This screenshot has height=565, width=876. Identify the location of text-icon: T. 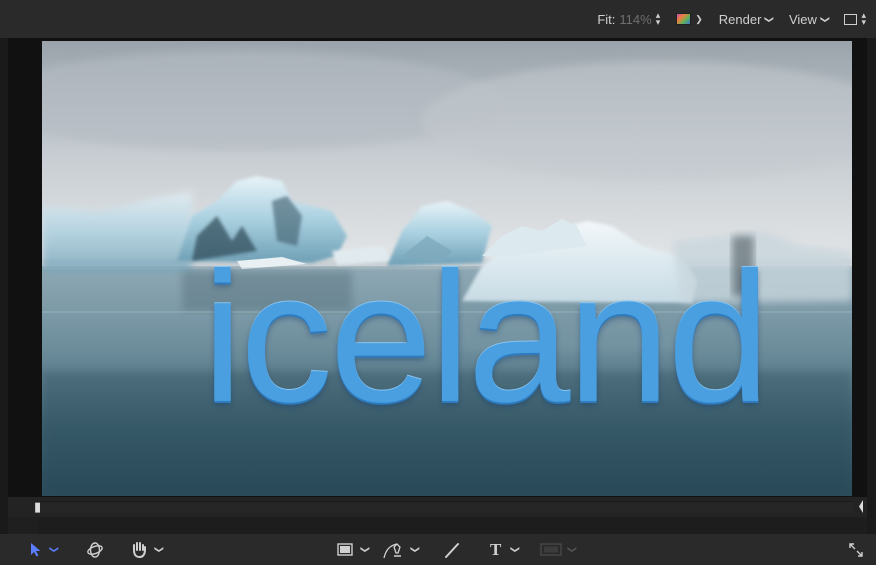
(496, 549).